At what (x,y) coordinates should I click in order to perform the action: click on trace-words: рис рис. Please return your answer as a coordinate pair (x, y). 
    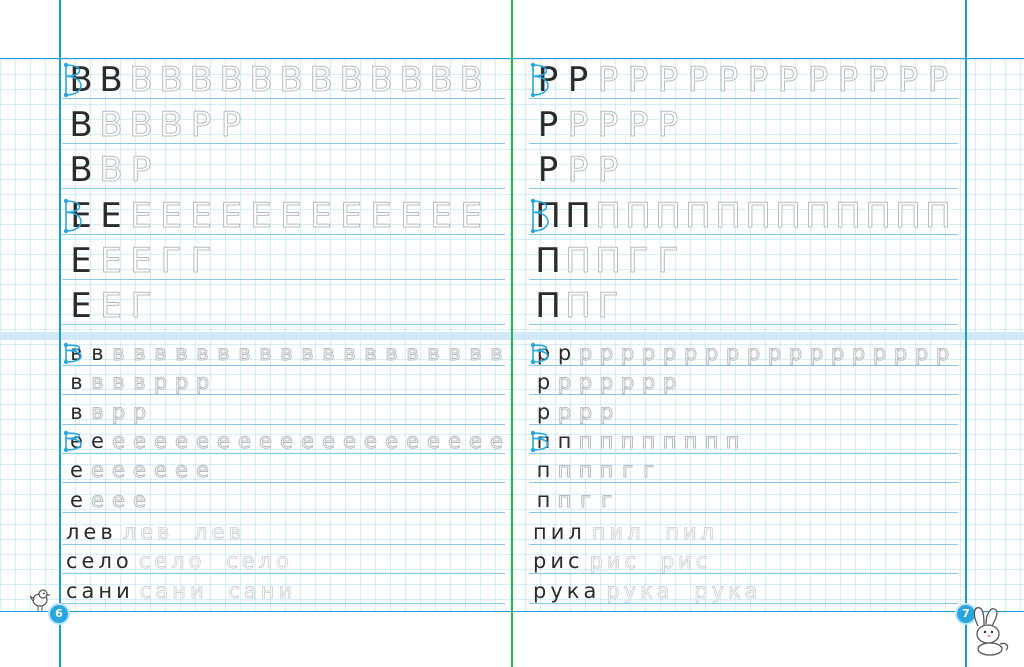
    Looking at the image, I should click on (650, 561).